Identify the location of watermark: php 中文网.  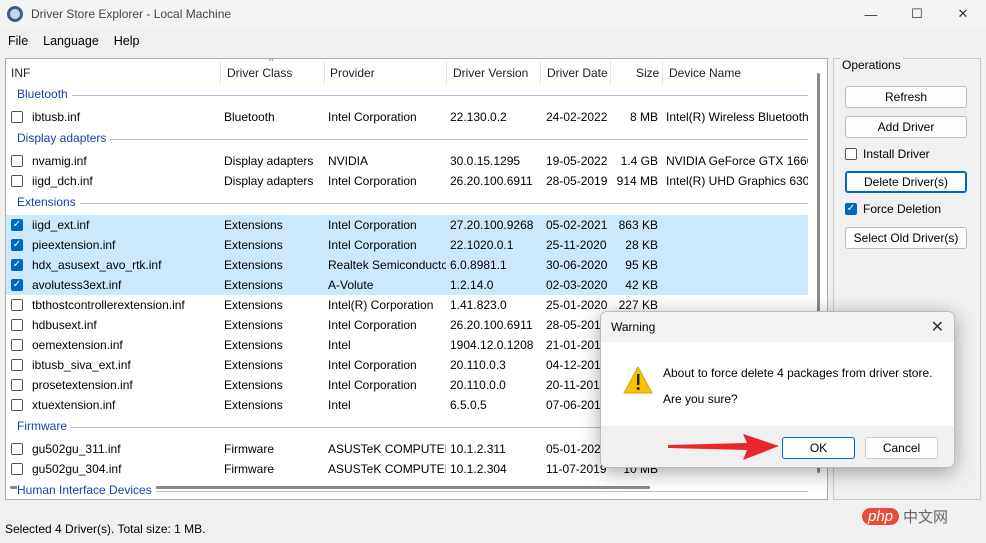
(905, 516).